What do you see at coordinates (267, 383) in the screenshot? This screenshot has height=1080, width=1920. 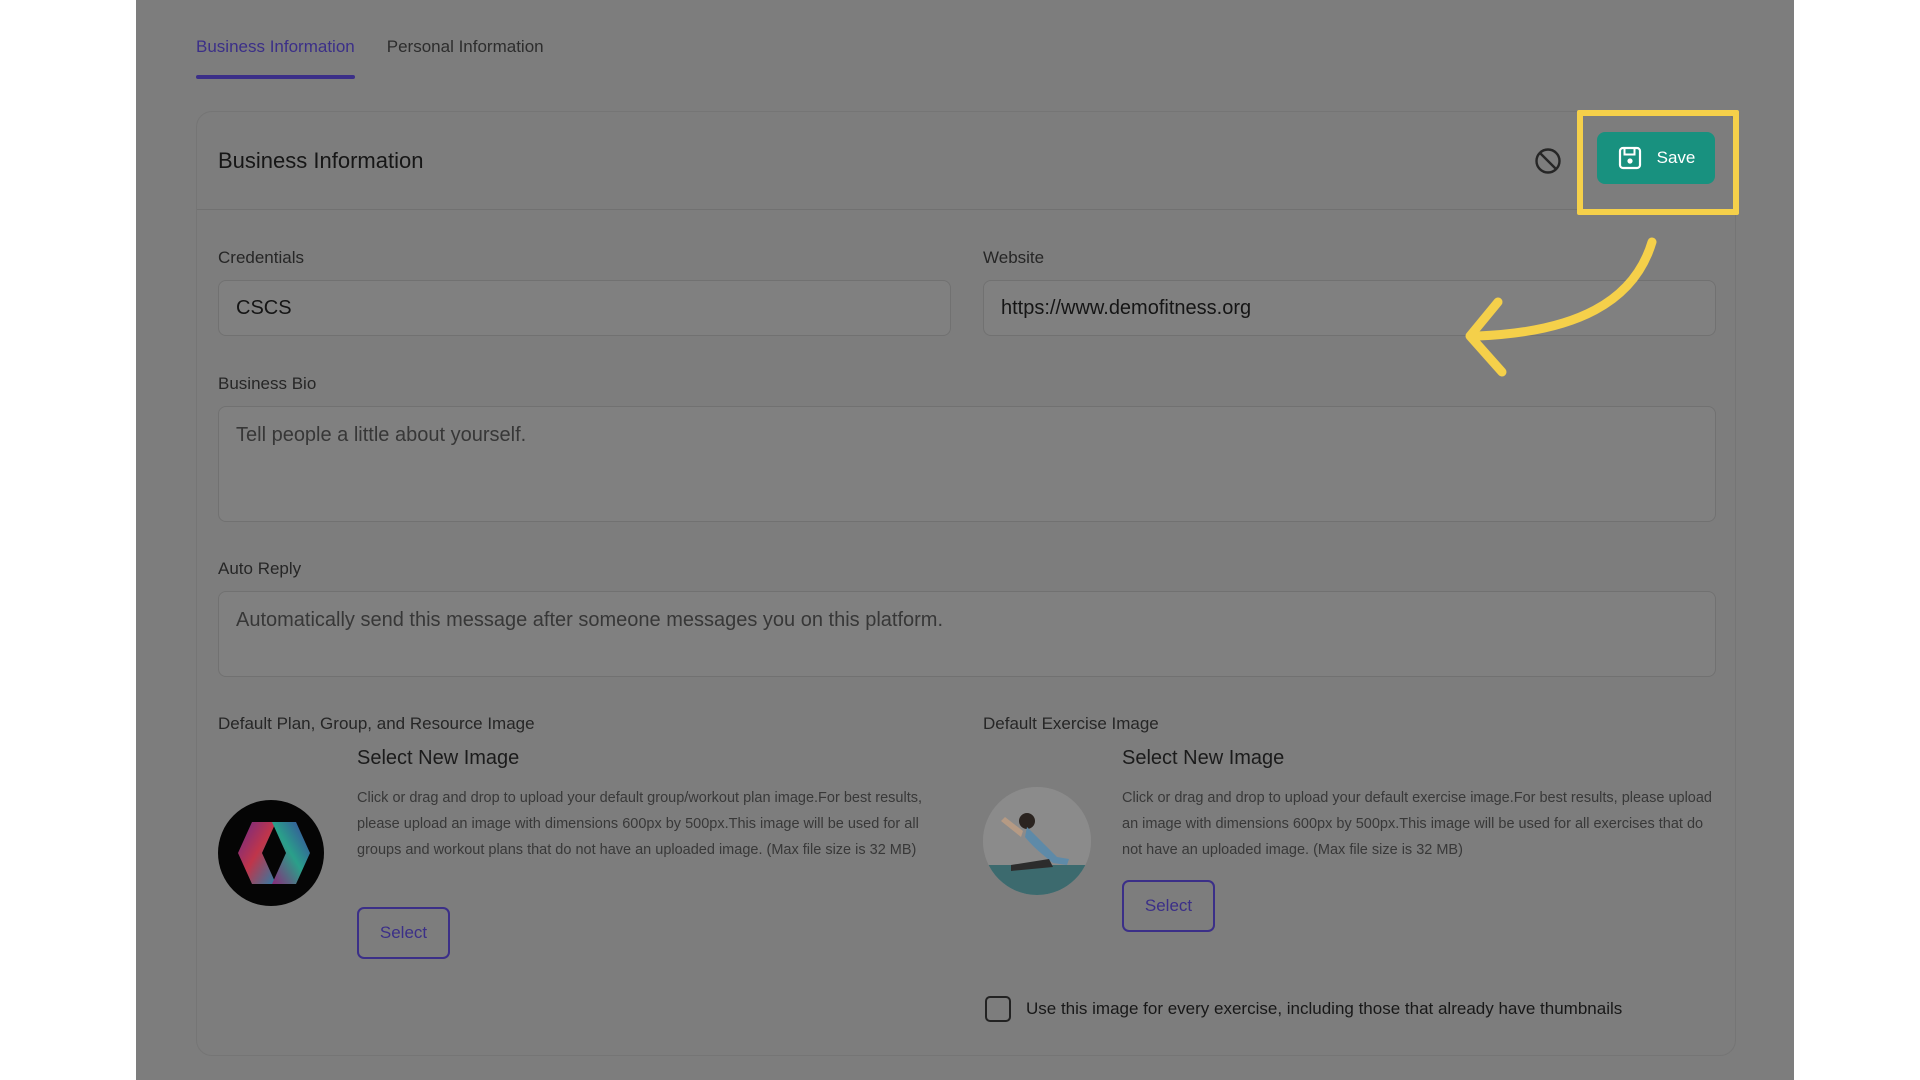 I see `business-bio-label: Business Bio` at bounding box center [267, 383].